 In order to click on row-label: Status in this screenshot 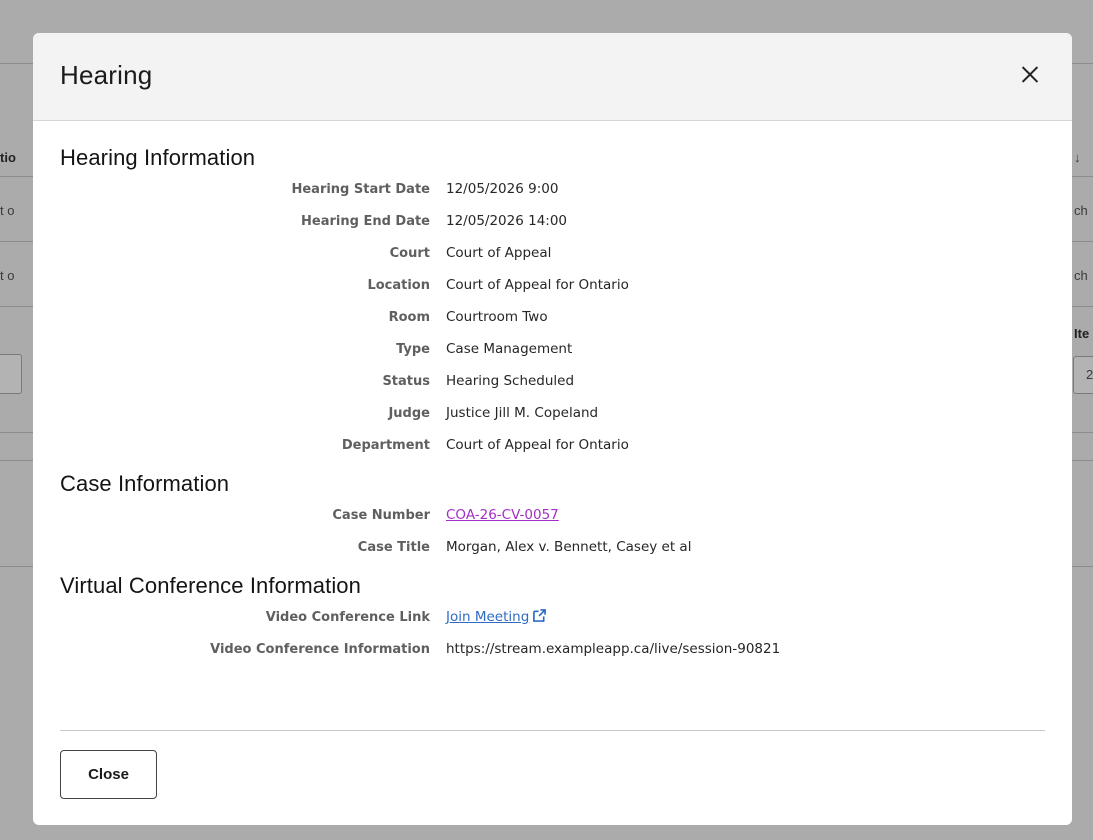, I will do `click(406, 381)`.